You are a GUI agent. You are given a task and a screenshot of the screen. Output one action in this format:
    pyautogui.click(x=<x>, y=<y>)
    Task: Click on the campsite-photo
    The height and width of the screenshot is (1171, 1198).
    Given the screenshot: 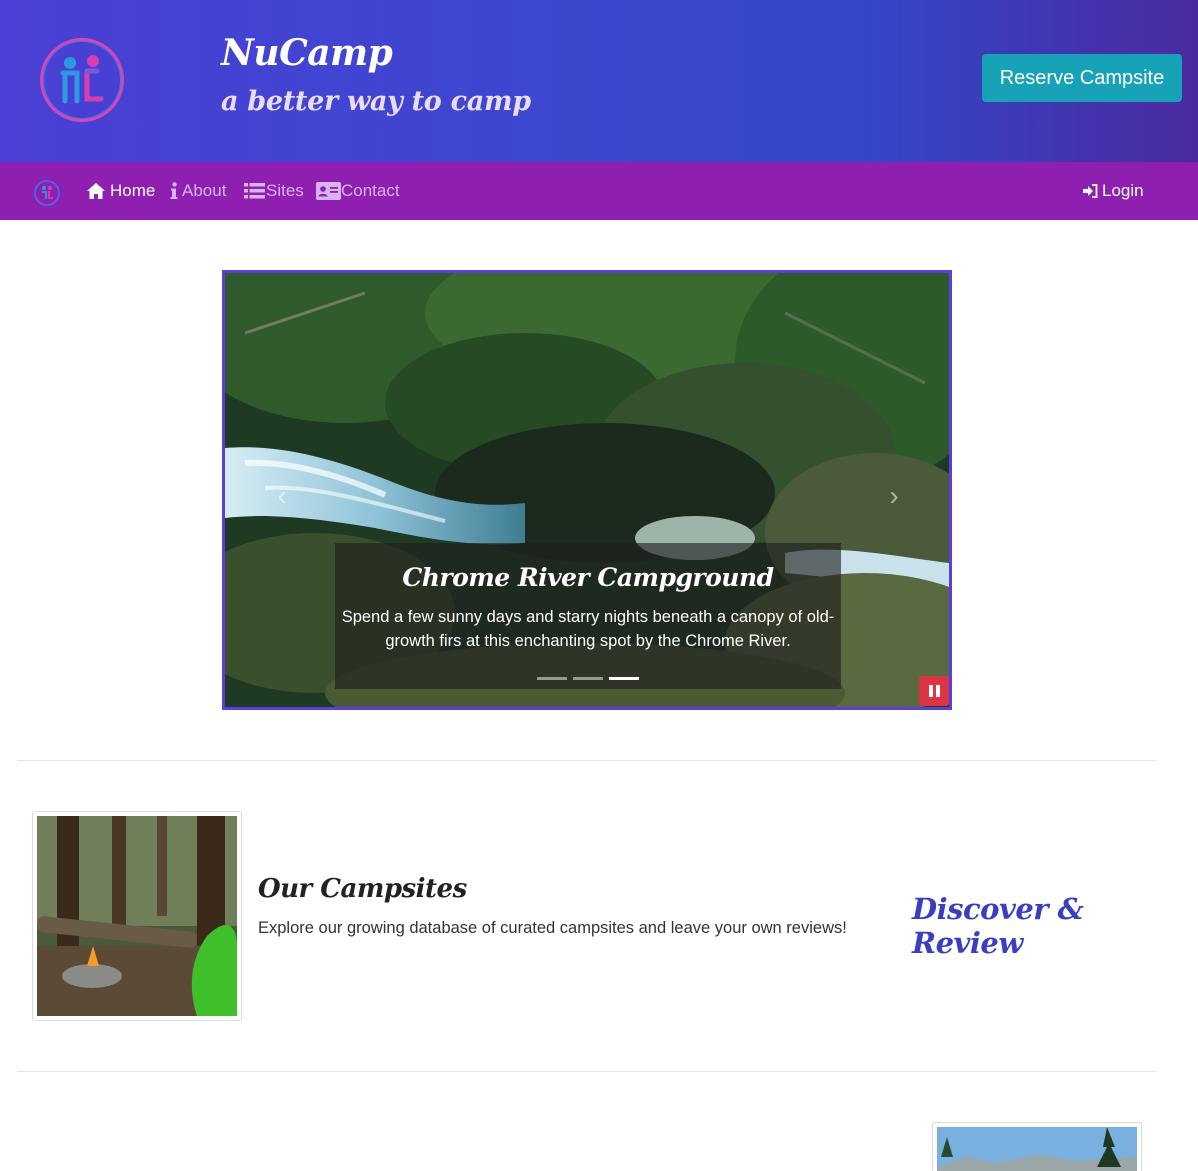 What is the action you would take?
    pyautogui.click(x=137, y=916)
    